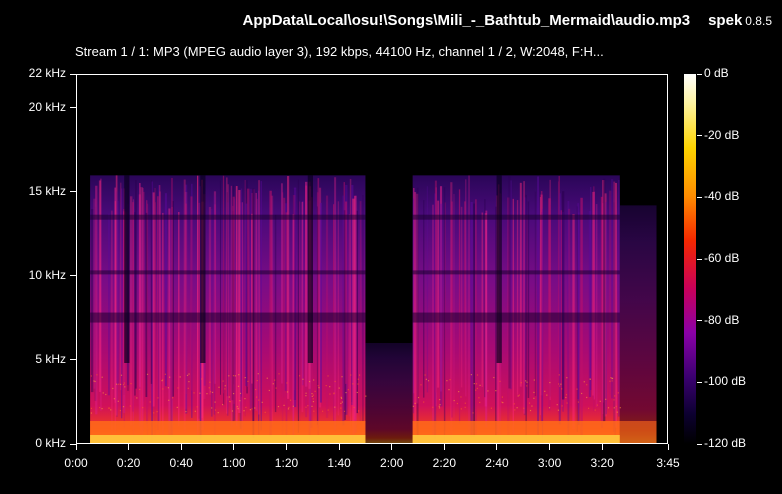  What do you see at coordinates (638, 324) in the screenshot?
I see `spectrogram-tail` at bounding box center [638, 324].